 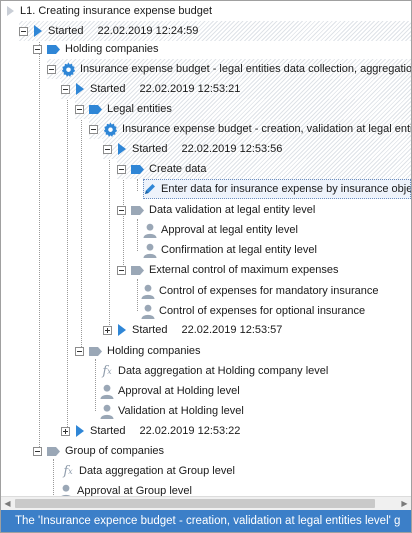 I want to click on task-row-data-aggregation-group: fx Data aggregation at Group level, so click(x=148, y=471).